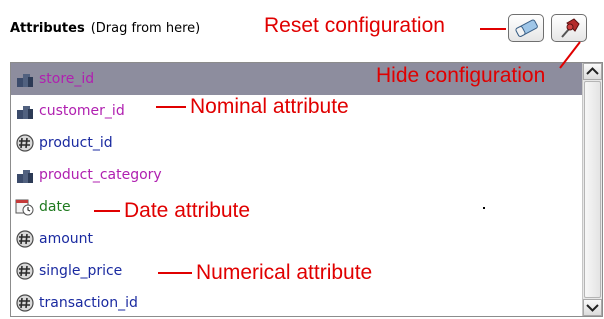 Image resolution: width=604 pixels, height=319 pixels. Describe the element at coordinates (296, 239) in the screenshot. I see `attribute-row-amount: amount` at that location.